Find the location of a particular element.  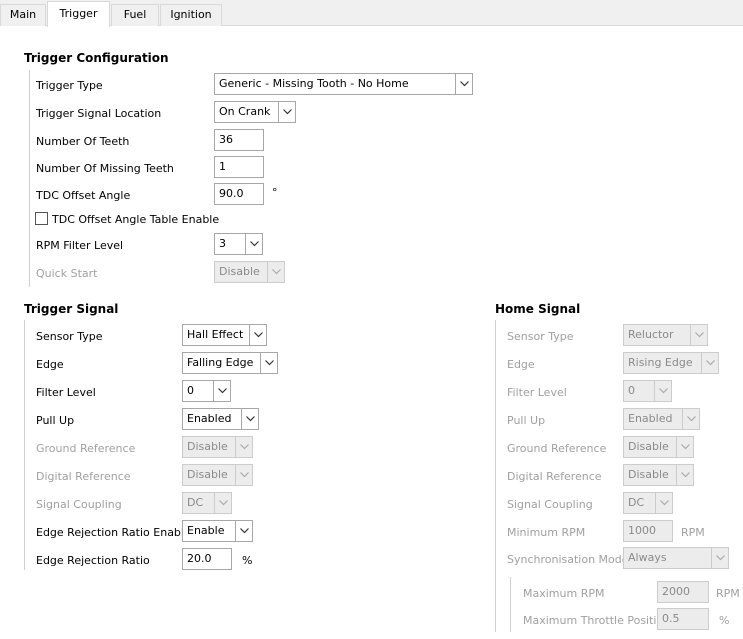

home-digital-reference-select: Disable is located at coordinates (658, 475).